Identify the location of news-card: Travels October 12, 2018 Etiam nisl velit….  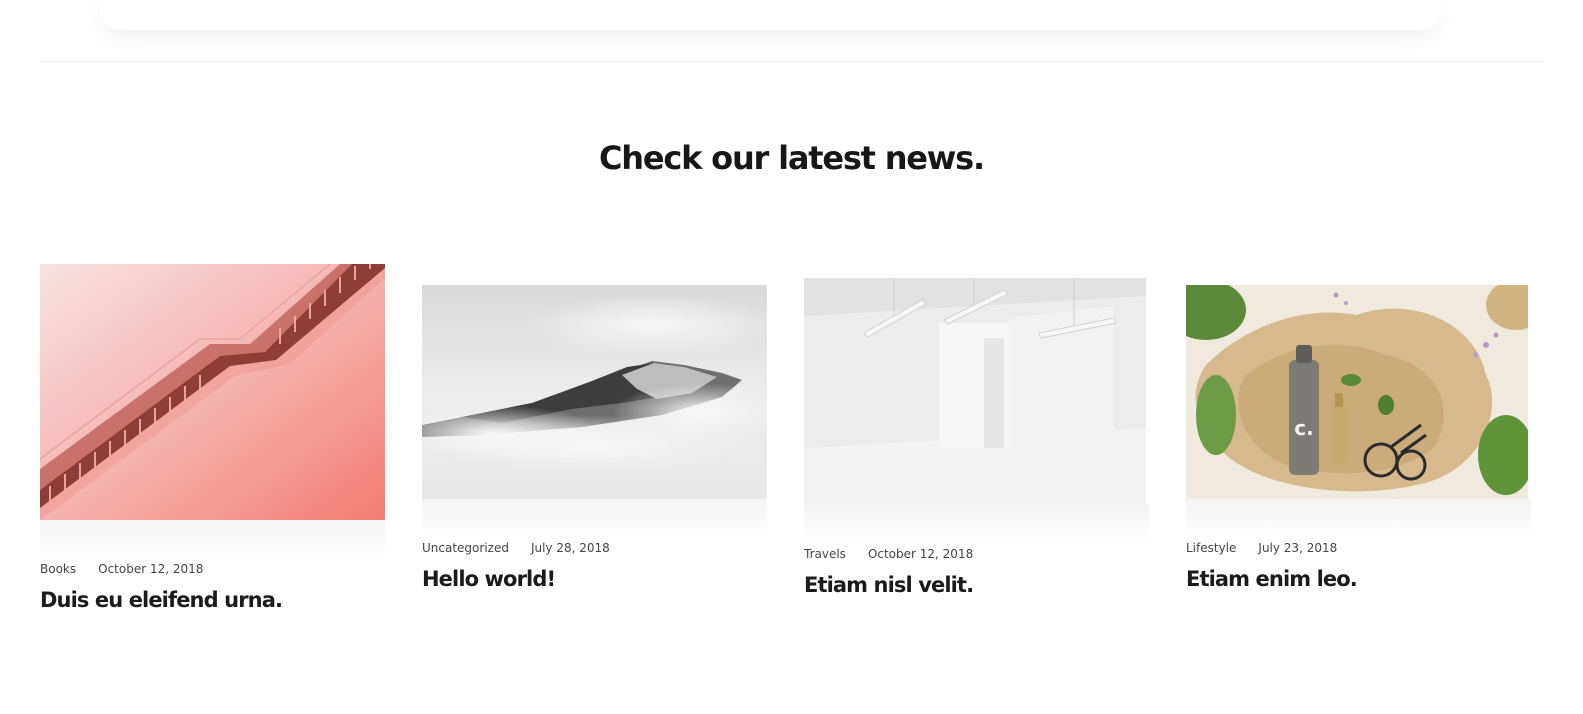
(976, 437).